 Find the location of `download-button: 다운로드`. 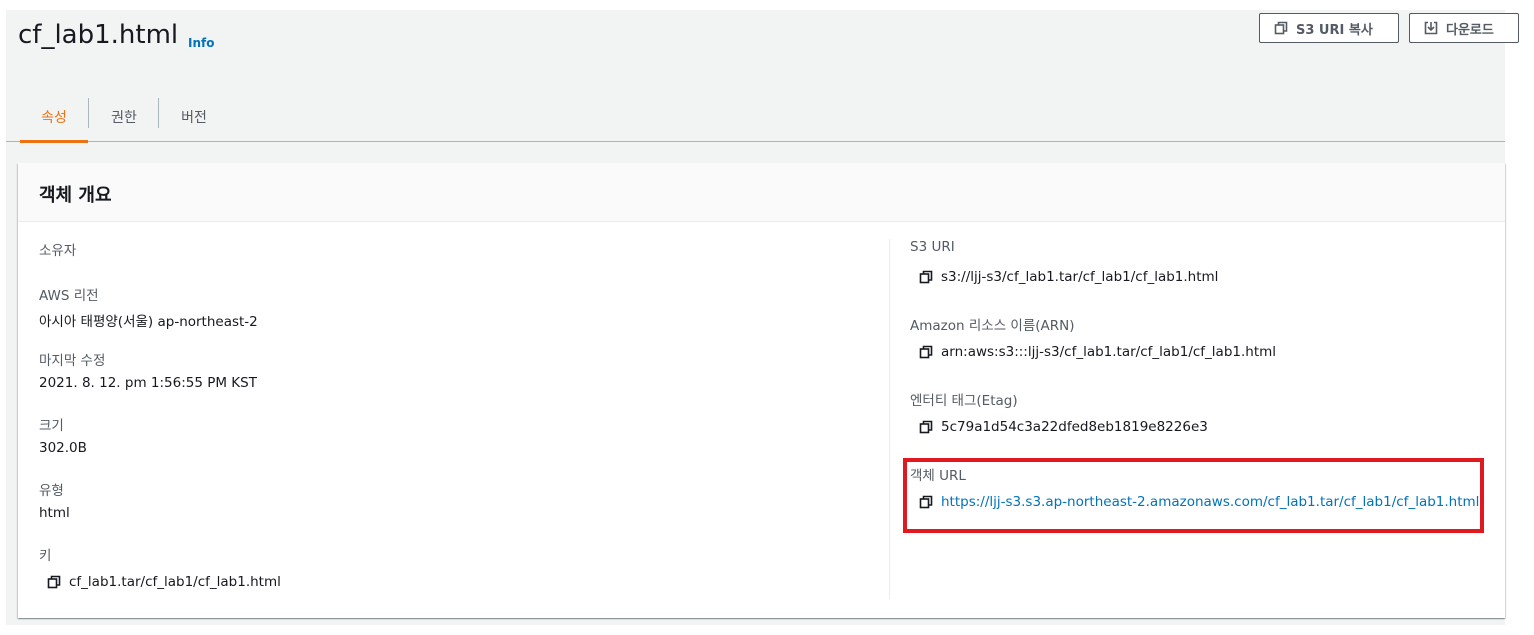

download-button: 다운로드 is located at coordinates (1464, 28).